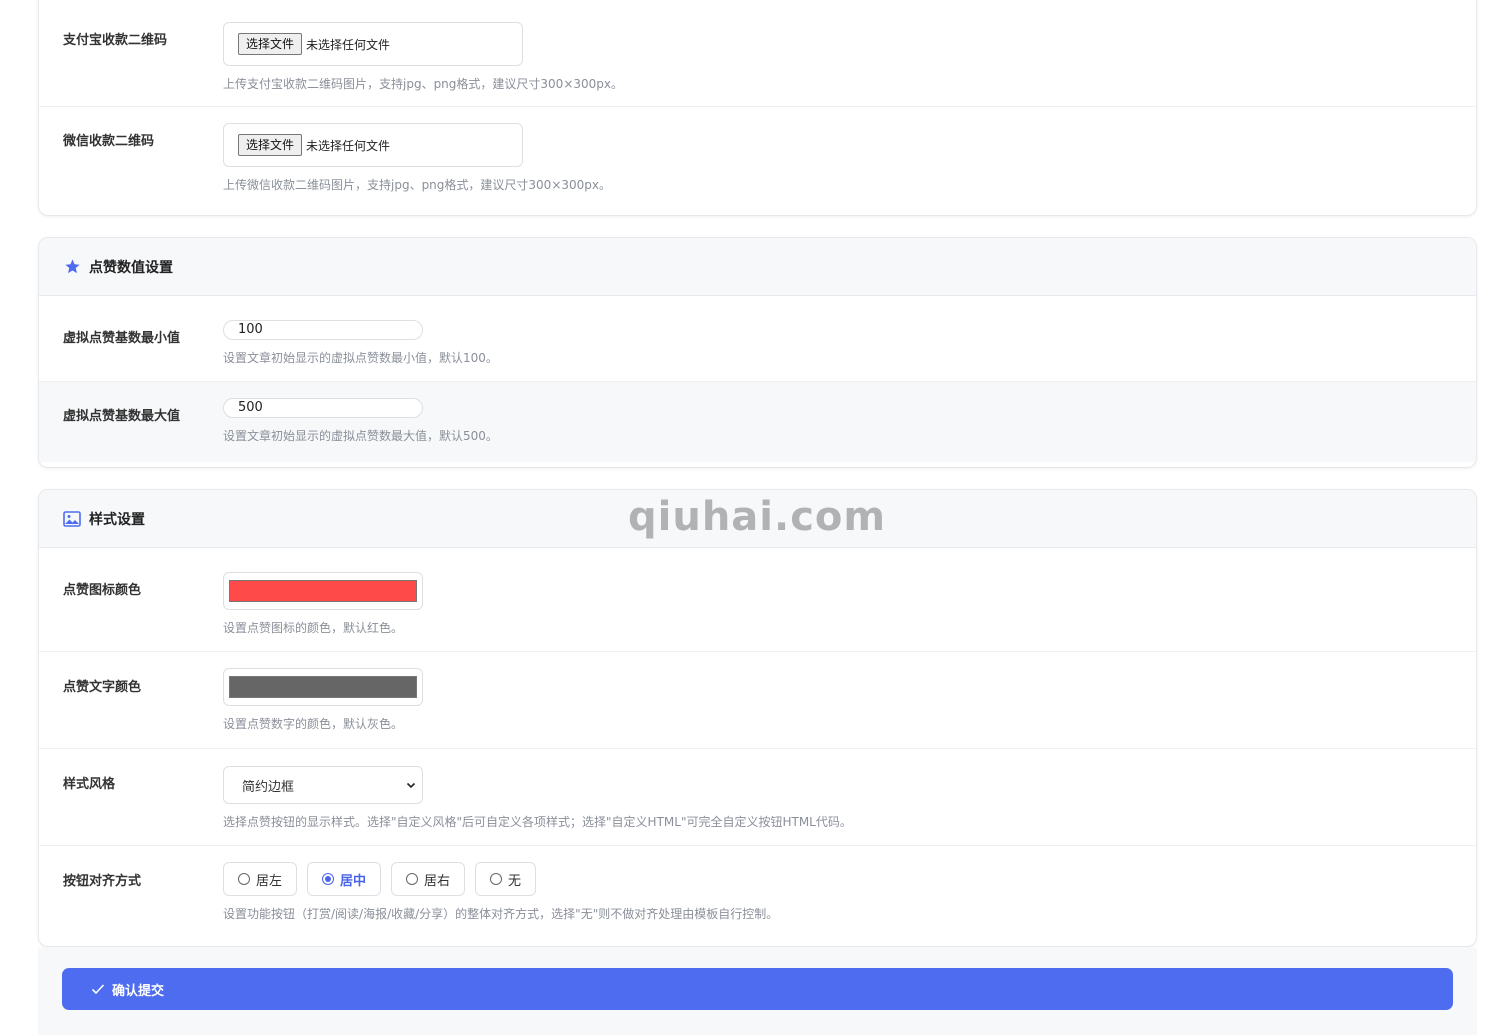 Image resolution: width=1489 pixels, height=1035 pixels. What do you see at coordinates (757, 267) in the screenshot?
I see `likes-settings-header: 点赞数值设置` at bounding box center [757, 267].